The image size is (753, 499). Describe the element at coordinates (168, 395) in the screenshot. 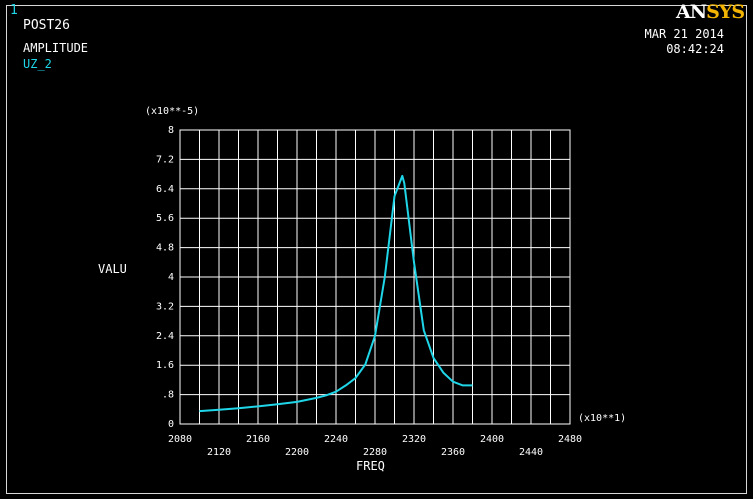

I see `y-tick-label: .8` at that location.